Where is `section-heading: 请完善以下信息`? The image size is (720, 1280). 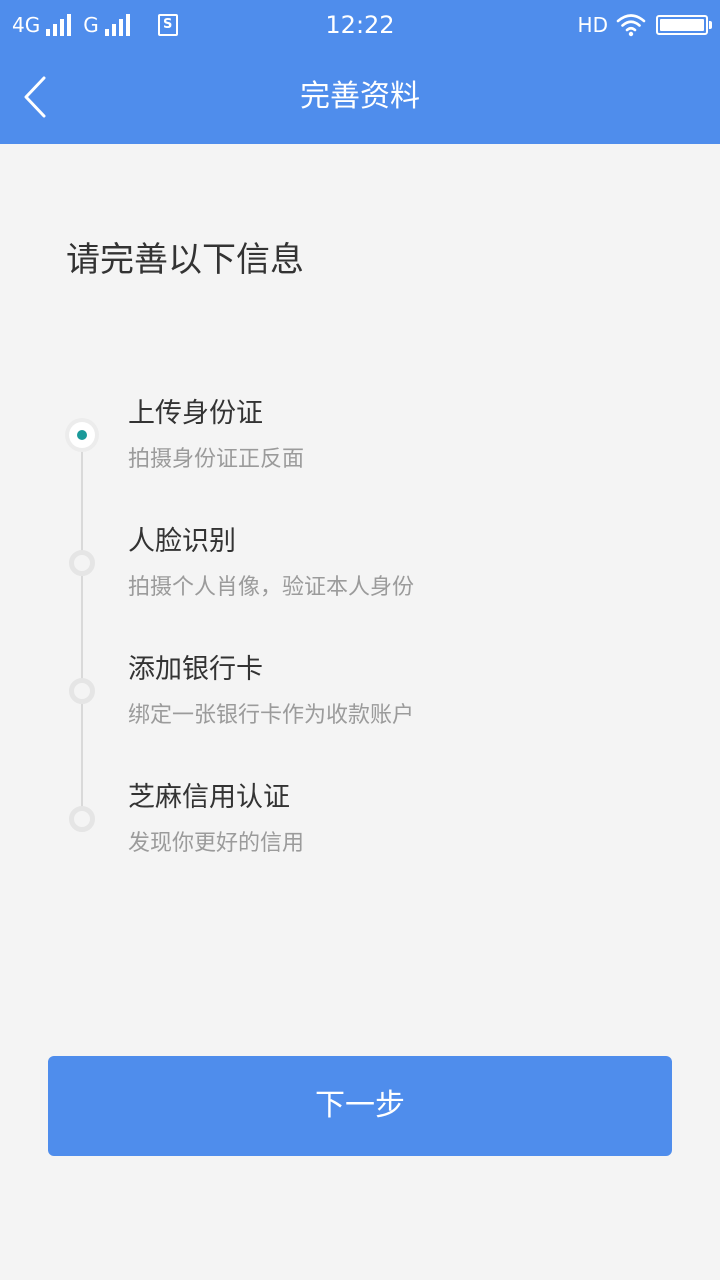 section-heading: 请完善以下信息 is located at coordinates (185, 260).